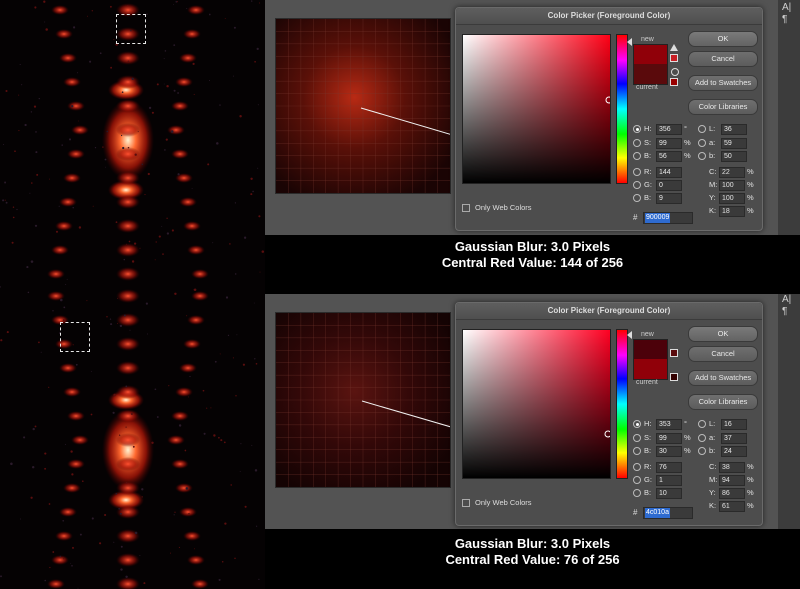 The width and height of the screenshot is (800, 589). I want to click on cancel-button-2: Cancel, so click(723, 354).